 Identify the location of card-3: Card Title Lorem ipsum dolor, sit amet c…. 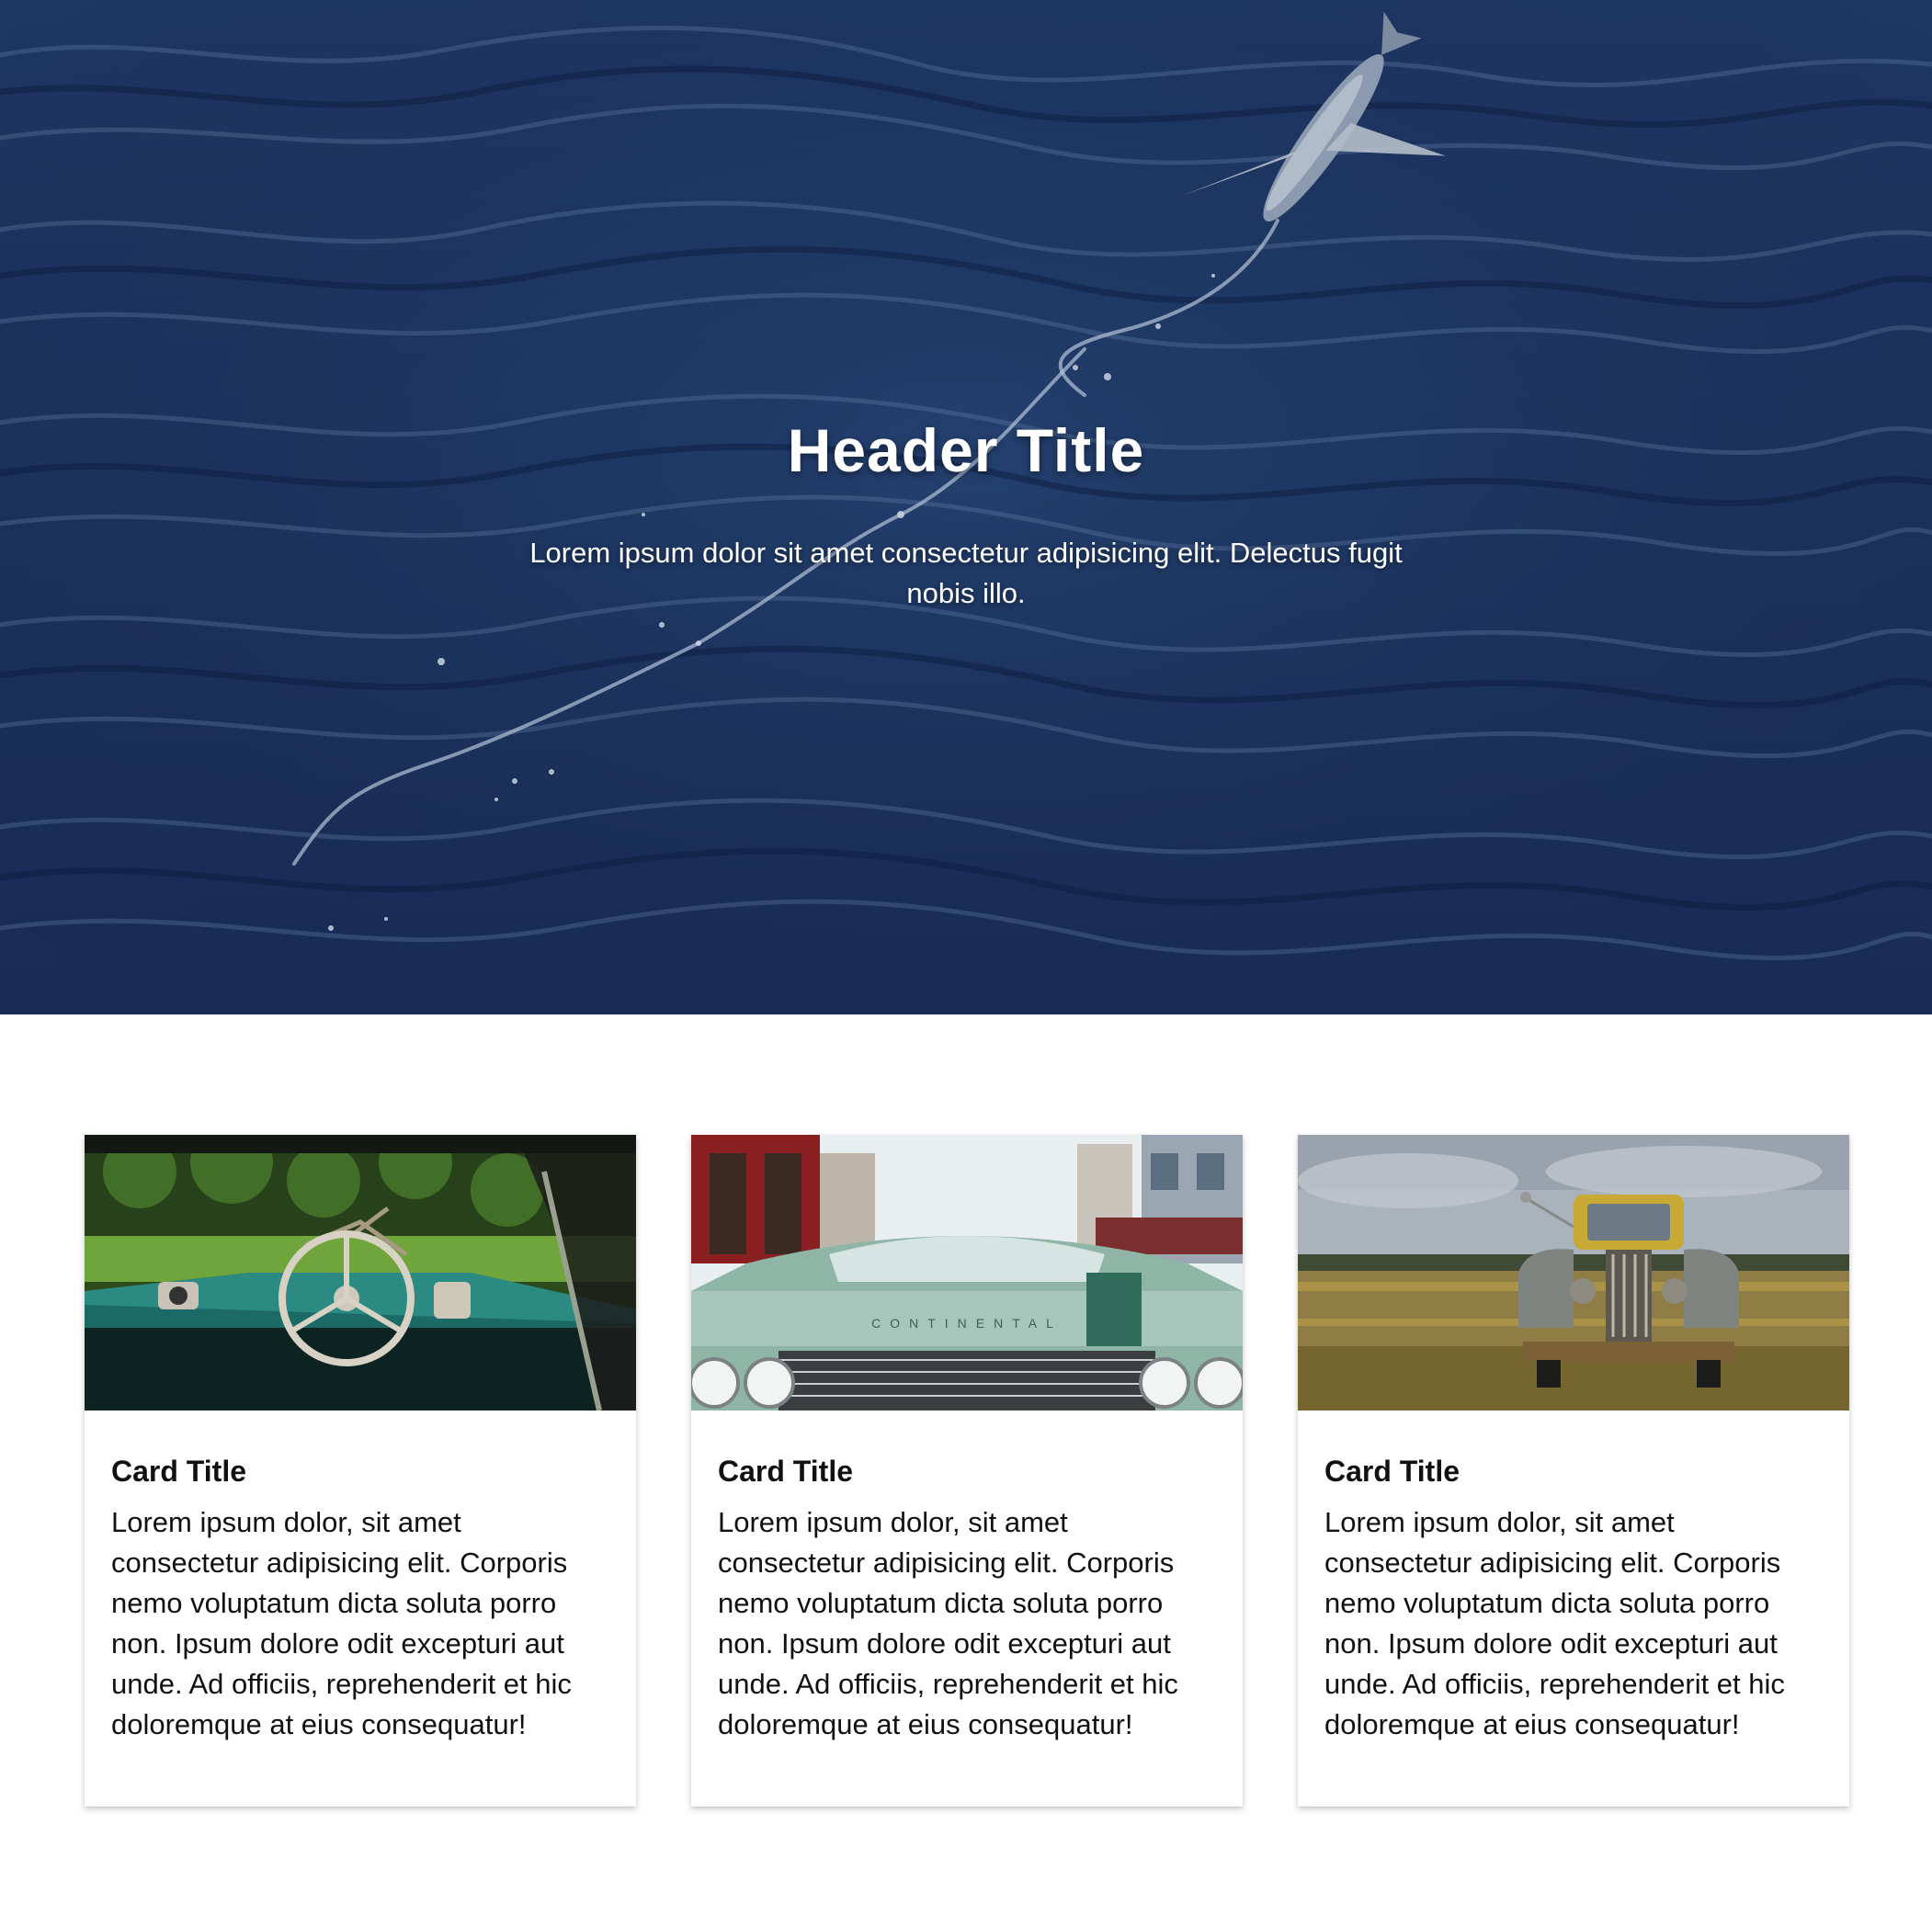
(1573, 1471).